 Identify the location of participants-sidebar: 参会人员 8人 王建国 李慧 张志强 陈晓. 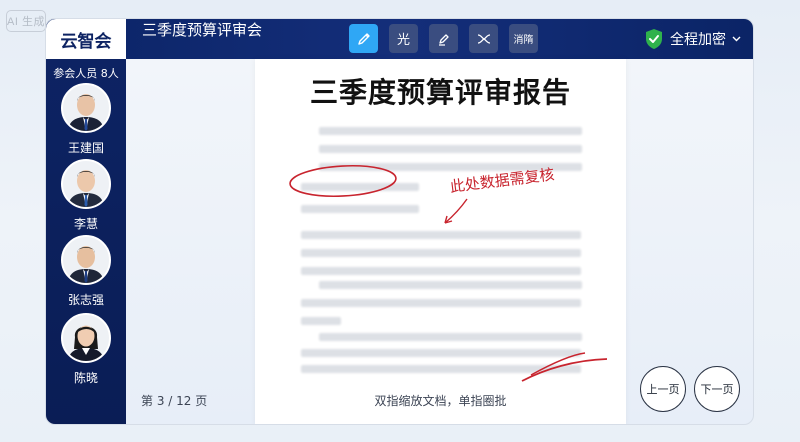
(86, 241).